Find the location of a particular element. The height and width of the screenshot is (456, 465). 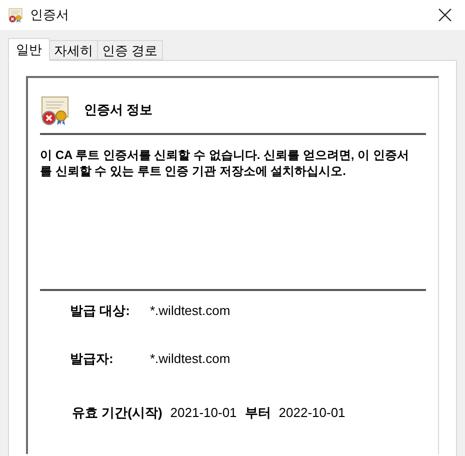

tab: 일반 is located at coordinates (29, 49).